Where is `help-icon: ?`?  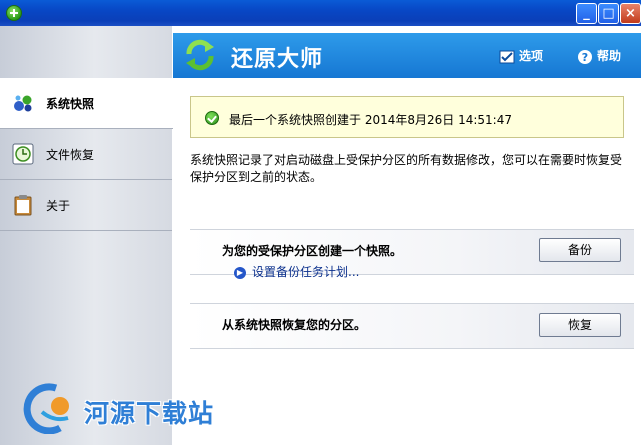
help-icon: ? is located at coordinates (585, 56).